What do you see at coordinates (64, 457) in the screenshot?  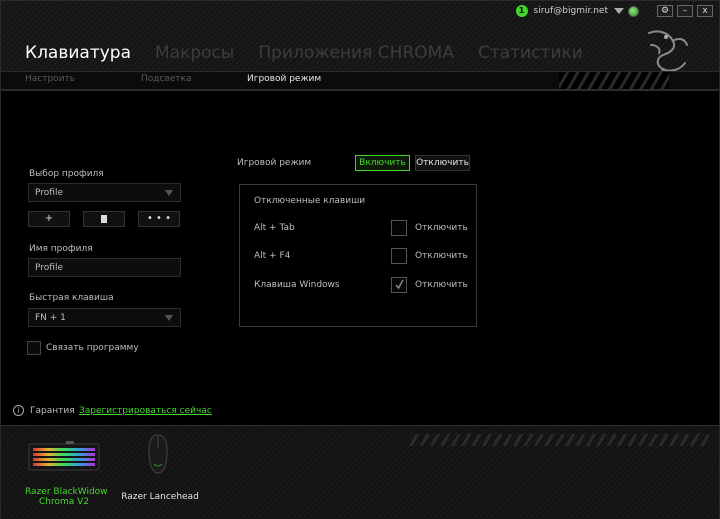 I see `keyboard-device-icon` at bounding box center [64, 457].